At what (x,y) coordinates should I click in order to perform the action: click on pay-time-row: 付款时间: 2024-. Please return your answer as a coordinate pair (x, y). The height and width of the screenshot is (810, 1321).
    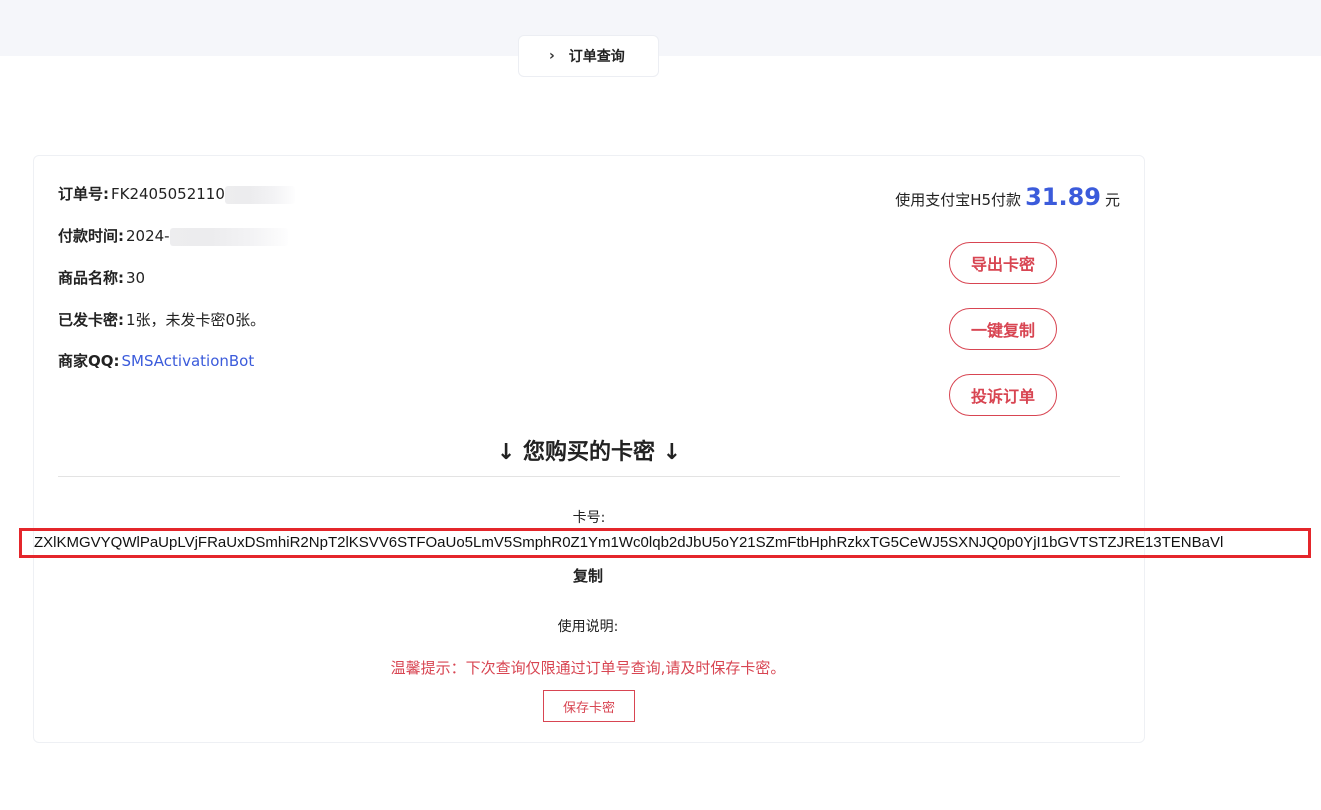
    Looking at the image, I should click on (173, 235).